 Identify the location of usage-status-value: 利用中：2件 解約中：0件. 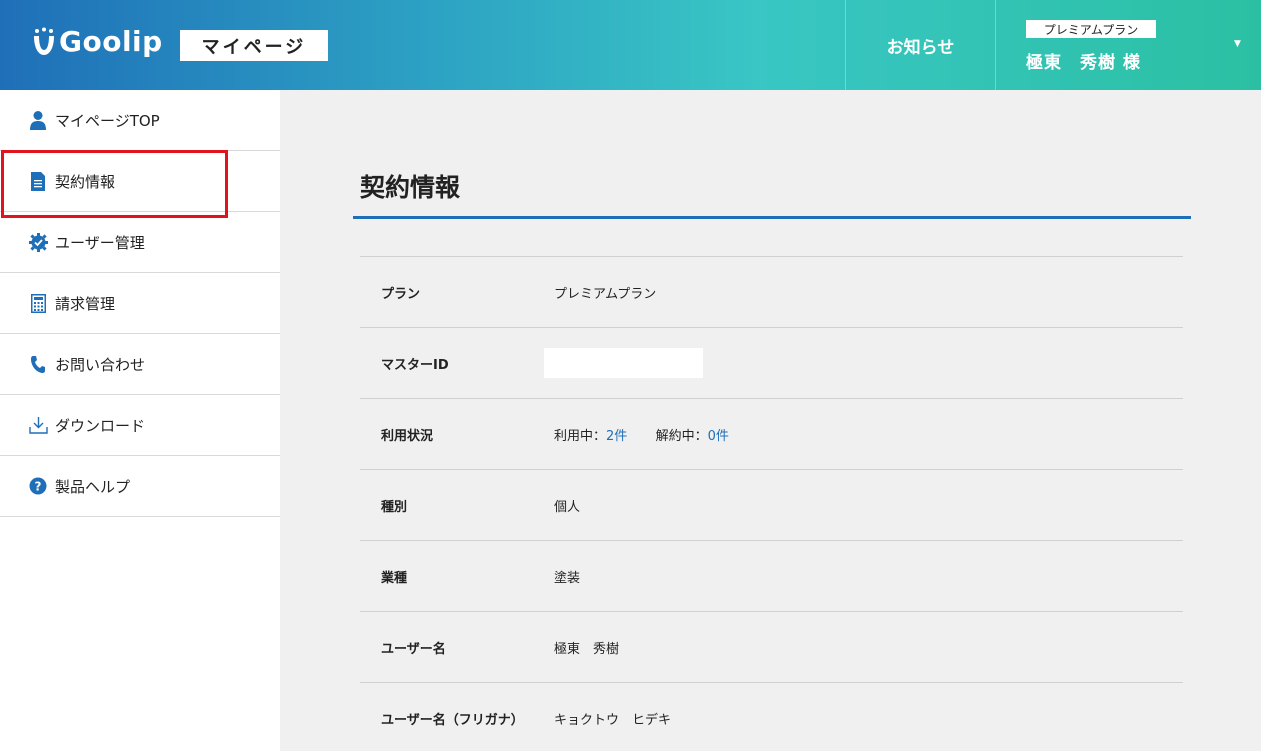
(641, 434).